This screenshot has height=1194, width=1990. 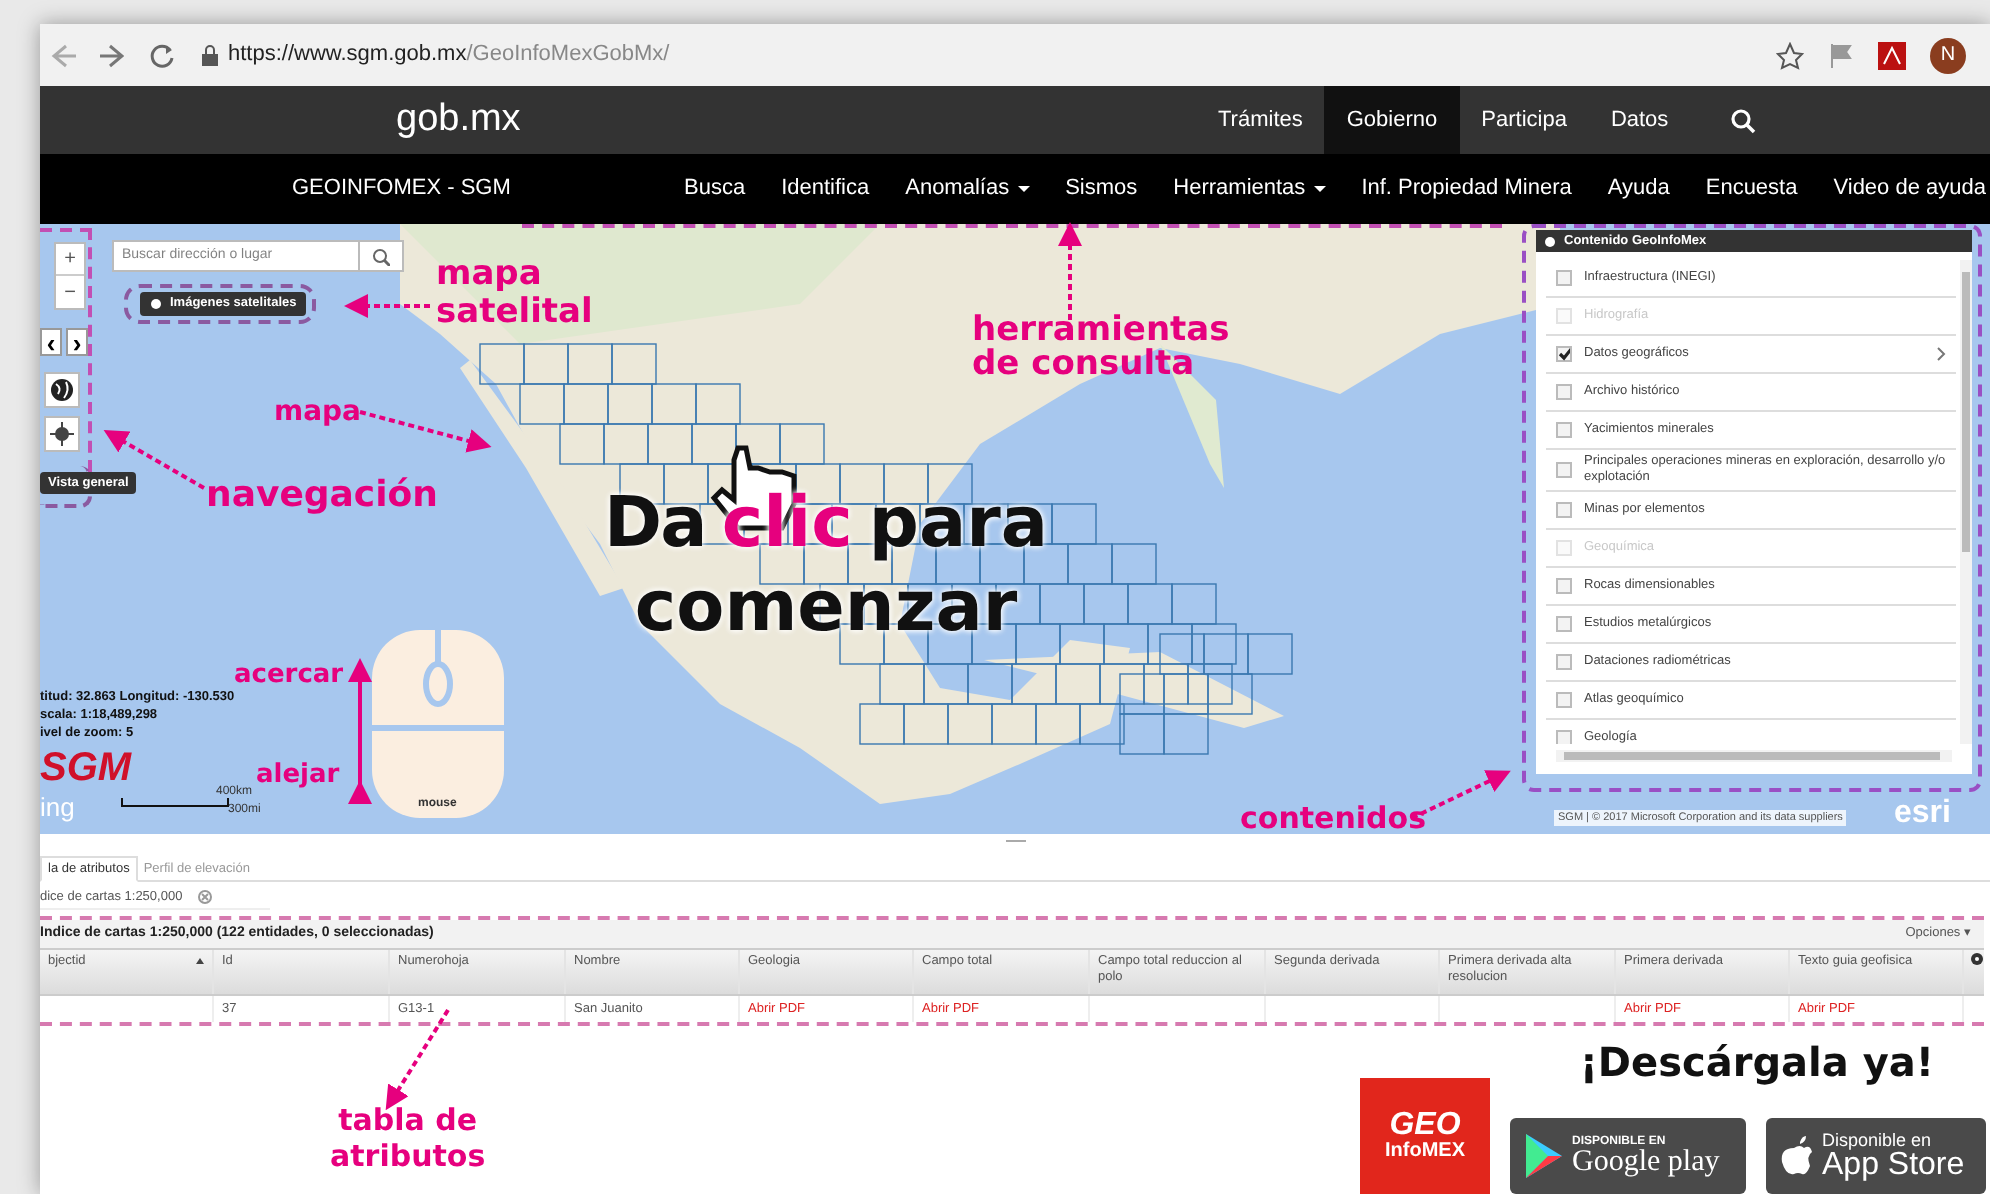 I want to click on zoom-out-button: −, so click(x=70, y=292).